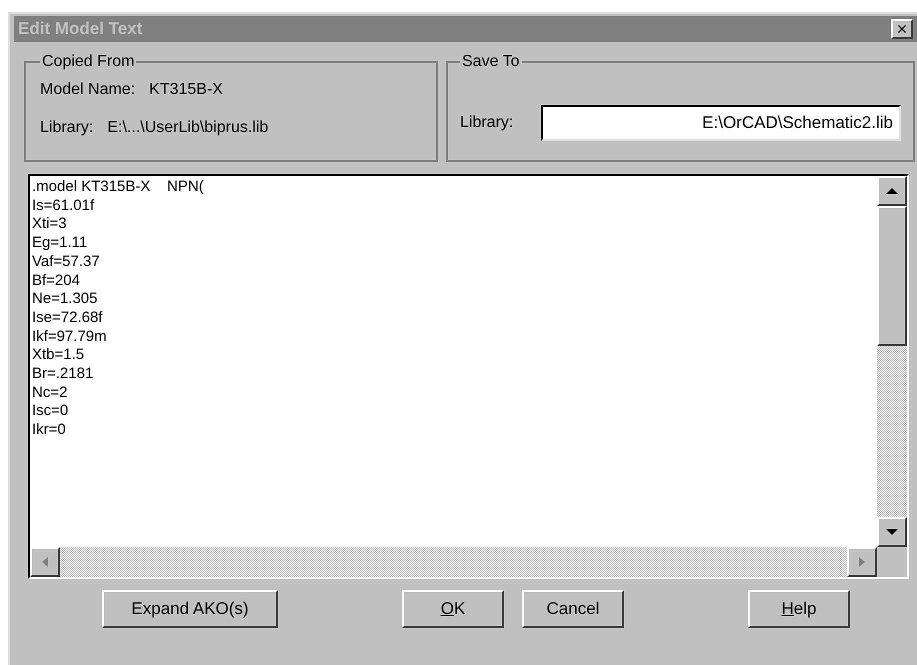 This screenshot has height=665, width=917. Describe the element at coordinates (49, 430) in the screenshot. I see `code-line: Ikr=0` at that location.